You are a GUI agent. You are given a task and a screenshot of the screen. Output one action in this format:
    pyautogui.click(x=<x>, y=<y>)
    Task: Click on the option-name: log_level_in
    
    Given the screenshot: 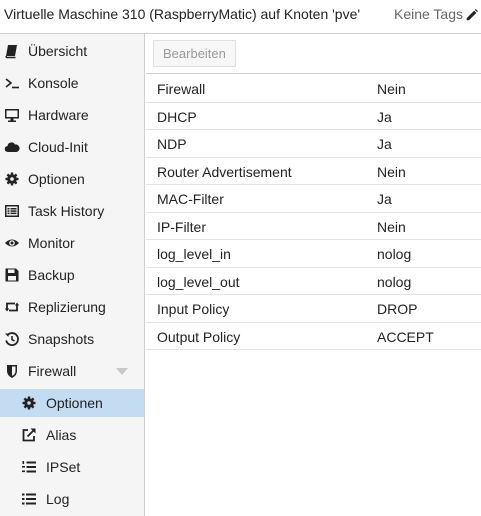 What is the action you would take?
    pyautogui.click(x=194, y=254)
    